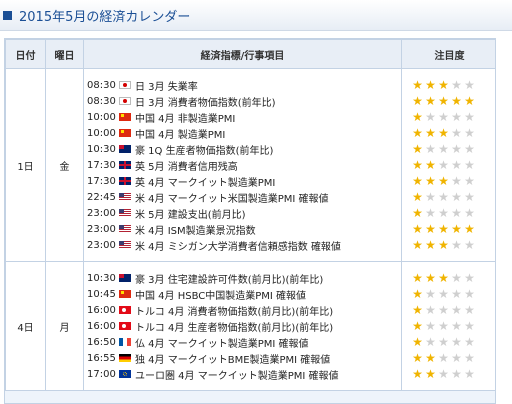 This screenshot has height=404, width=512. Describe the element at coordinates (242, 133) in the screenshot. I see `event-row: 10:00 中国 4月 製造業PMI` at that location.